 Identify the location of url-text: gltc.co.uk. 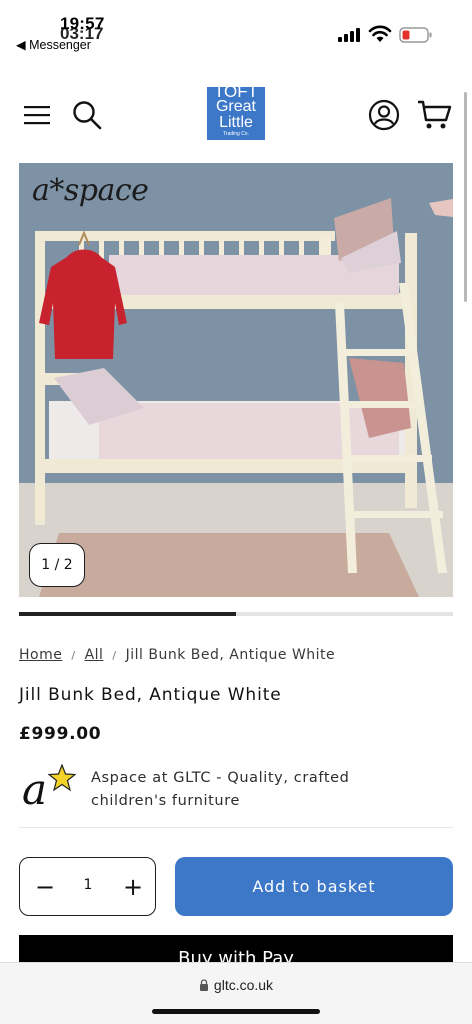
(243, 985).